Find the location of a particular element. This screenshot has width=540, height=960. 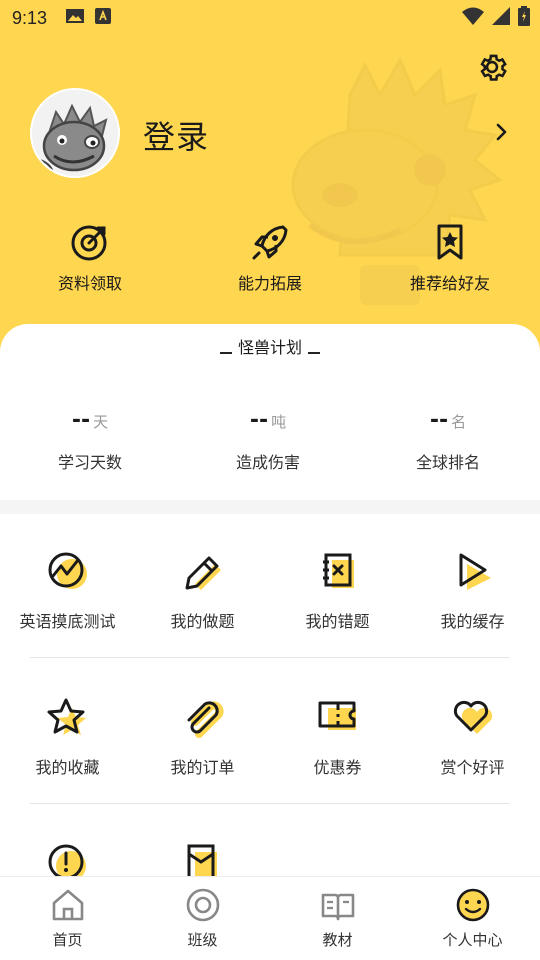

quick-action-ability: 能力拓展 is located at coordinates (270, 258).